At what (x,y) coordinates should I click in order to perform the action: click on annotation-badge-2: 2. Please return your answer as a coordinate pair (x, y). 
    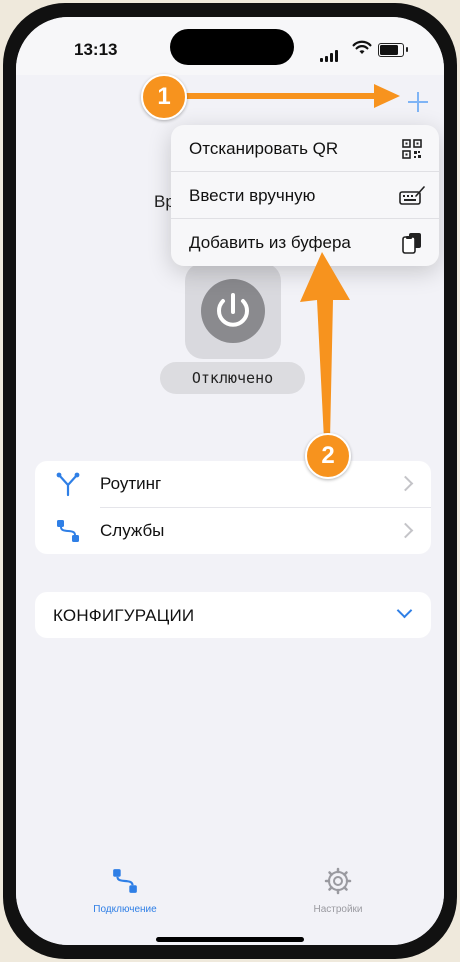
    Looking at the image, I should click on (328, 456).